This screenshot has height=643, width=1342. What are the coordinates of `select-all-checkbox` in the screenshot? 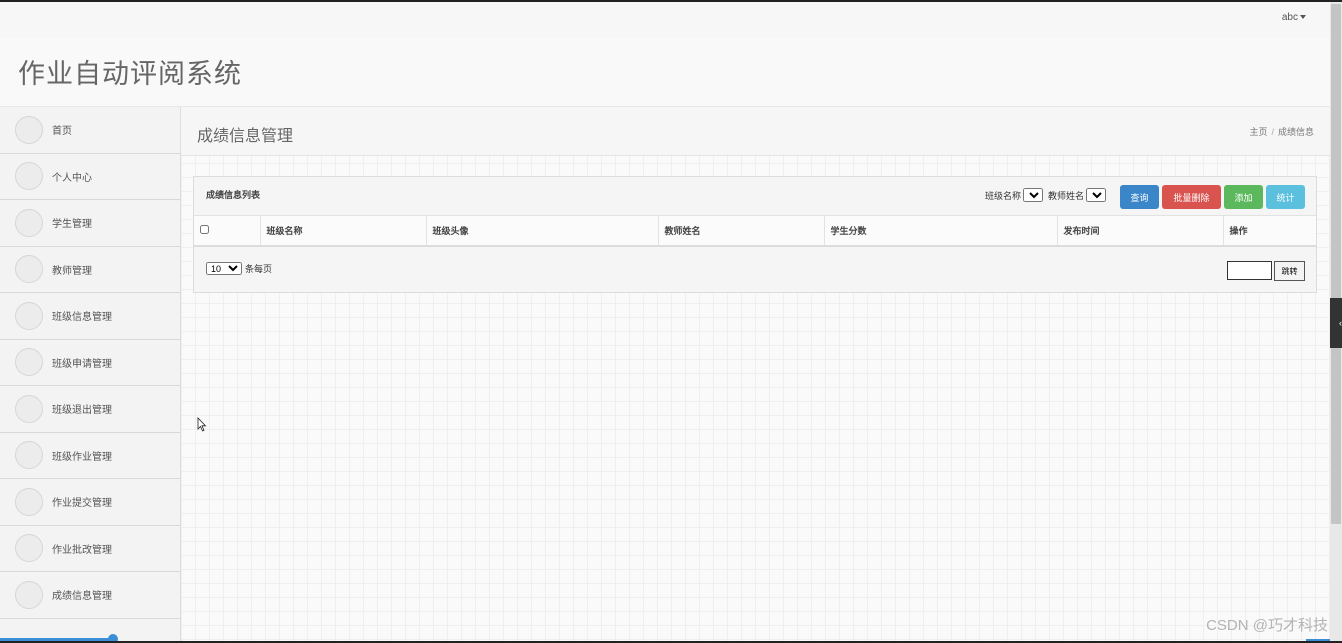 It's located at (204, 229).